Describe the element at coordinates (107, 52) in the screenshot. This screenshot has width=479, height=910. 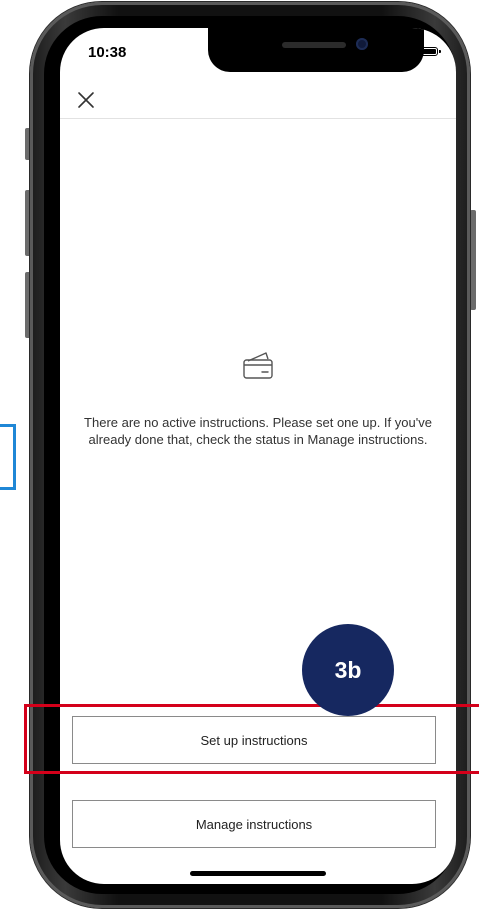
I see `status-time: 10:38` at that location.